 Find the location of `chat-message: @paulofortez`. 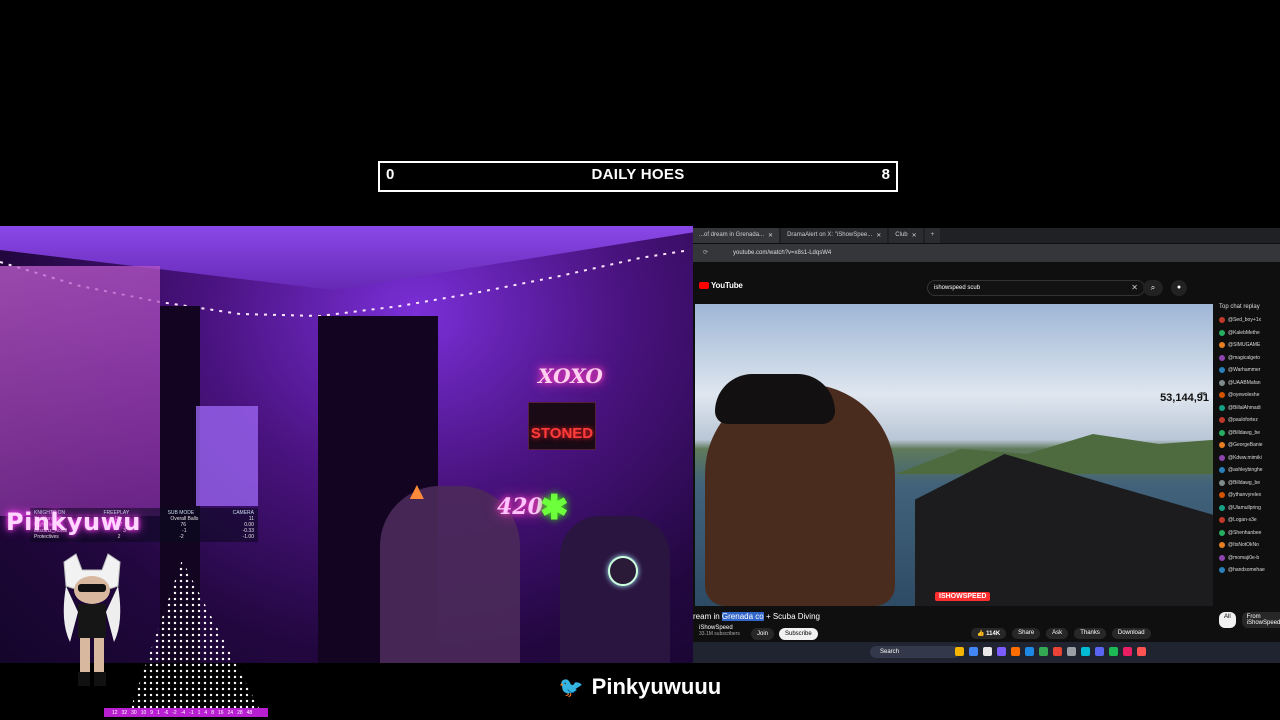

chat-message: @paulofortez is located at coordinates (1249, 420).